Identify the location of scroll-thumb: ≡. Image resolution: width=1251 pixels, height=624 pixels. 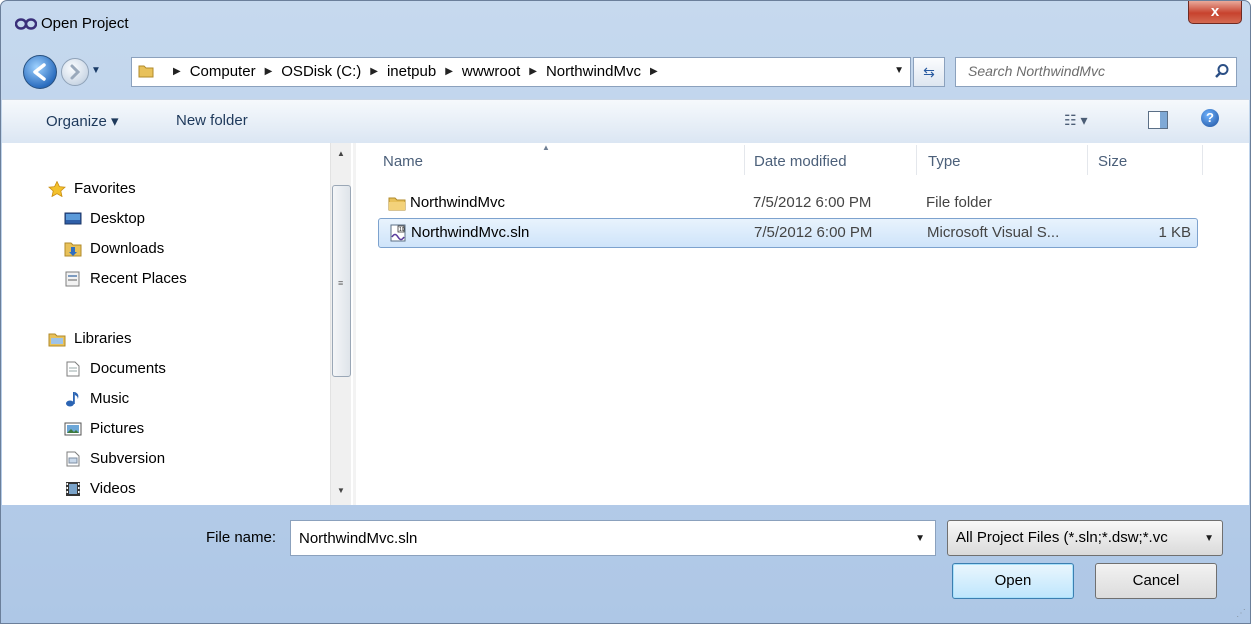
(341, 281).